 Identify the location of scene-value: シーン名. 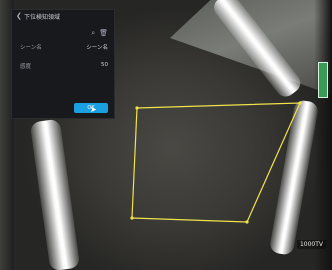
(97, 47).